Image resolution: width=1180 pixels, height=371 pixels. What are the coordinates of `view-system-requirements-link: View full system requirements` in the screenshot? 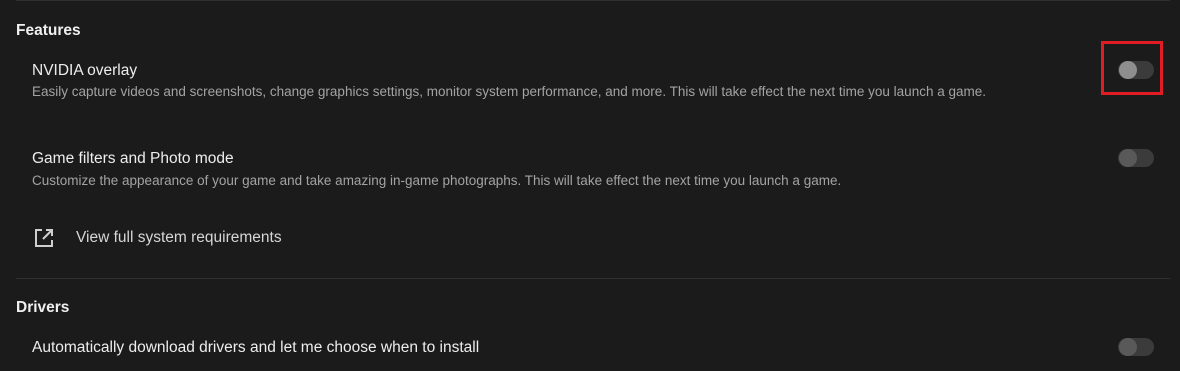 It's located at (158, 238).